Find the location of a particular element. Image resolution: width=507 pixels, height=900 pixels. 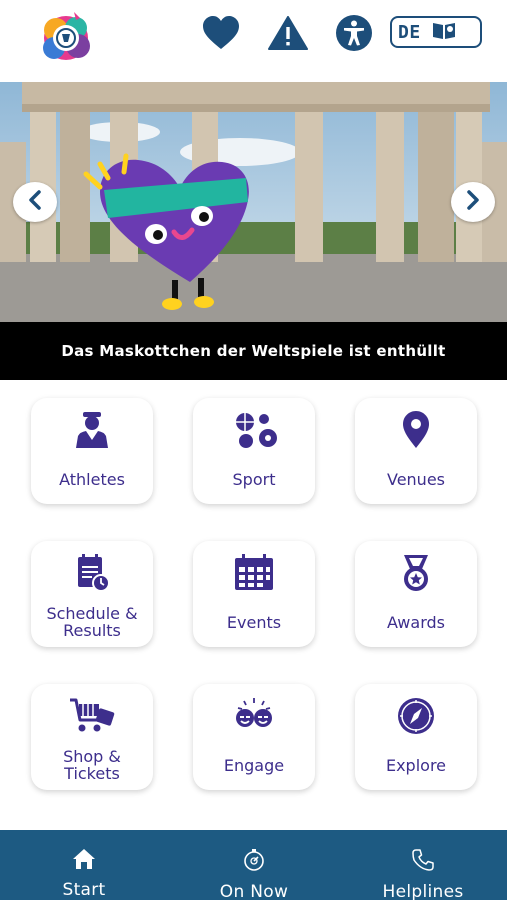

tile-athletes: Athletes is located at coordinates (92, 451).